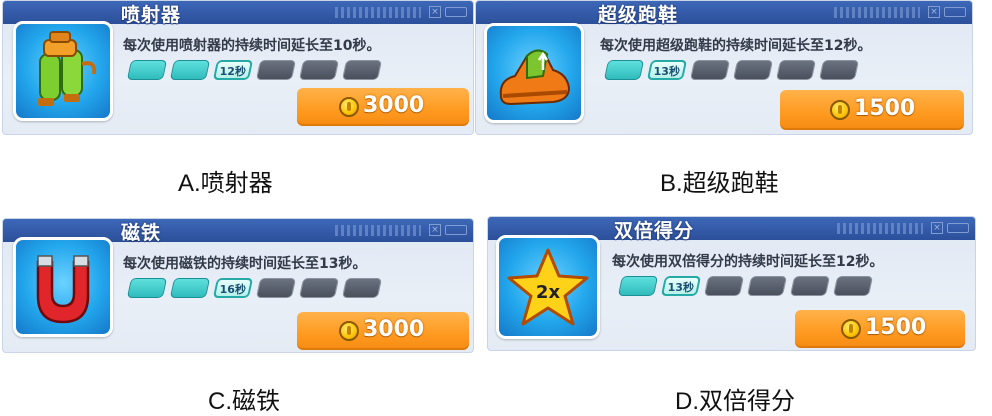 This screenshot has height=416, width=992. I want to click on super-sneakers-icon, so click(534, 73).